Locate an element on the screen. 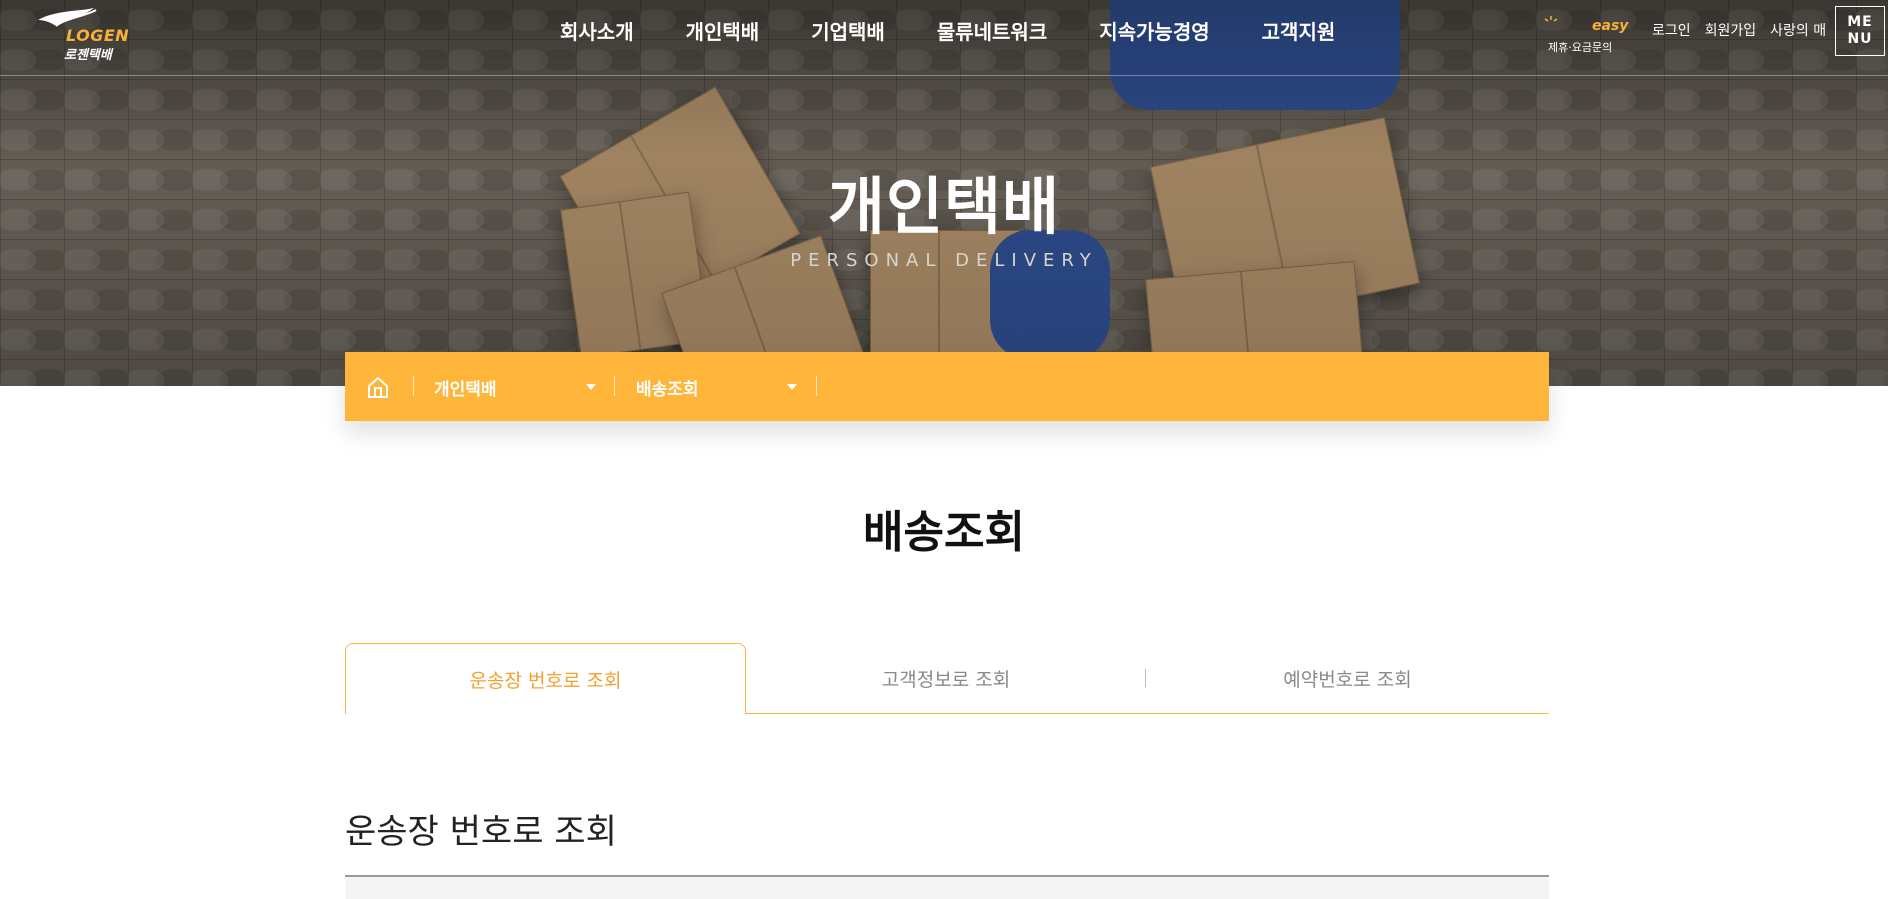 The image size is (1888, 899). main-nav: 회사소개 개인택배 기업택배 물류네트워크 지속가능경영 고객지원 is located at coordinates (973, 30).